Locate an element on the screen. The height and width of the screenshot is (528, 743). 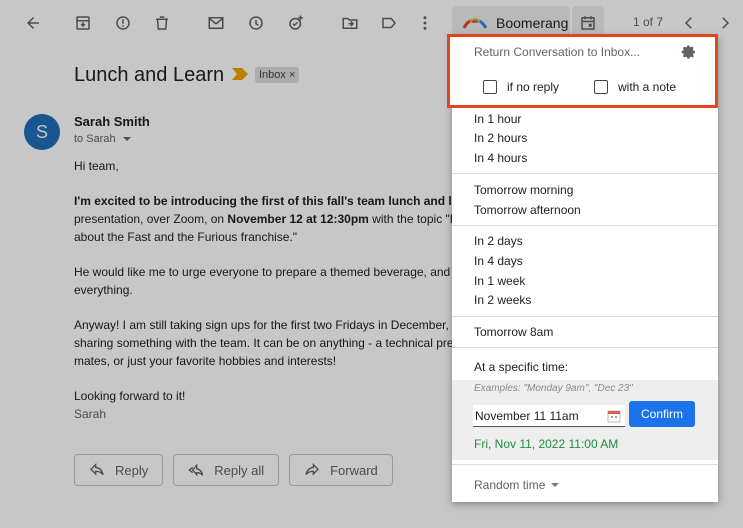
chevron-down-icon is located at coordinates (555, 485).